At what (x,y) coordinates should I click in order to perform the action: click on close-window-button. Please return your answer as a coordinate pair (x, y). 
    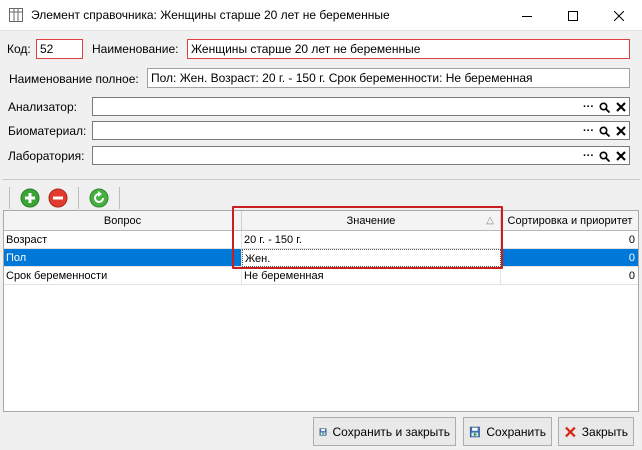
    Looking at the image, I should click on (619, 15).